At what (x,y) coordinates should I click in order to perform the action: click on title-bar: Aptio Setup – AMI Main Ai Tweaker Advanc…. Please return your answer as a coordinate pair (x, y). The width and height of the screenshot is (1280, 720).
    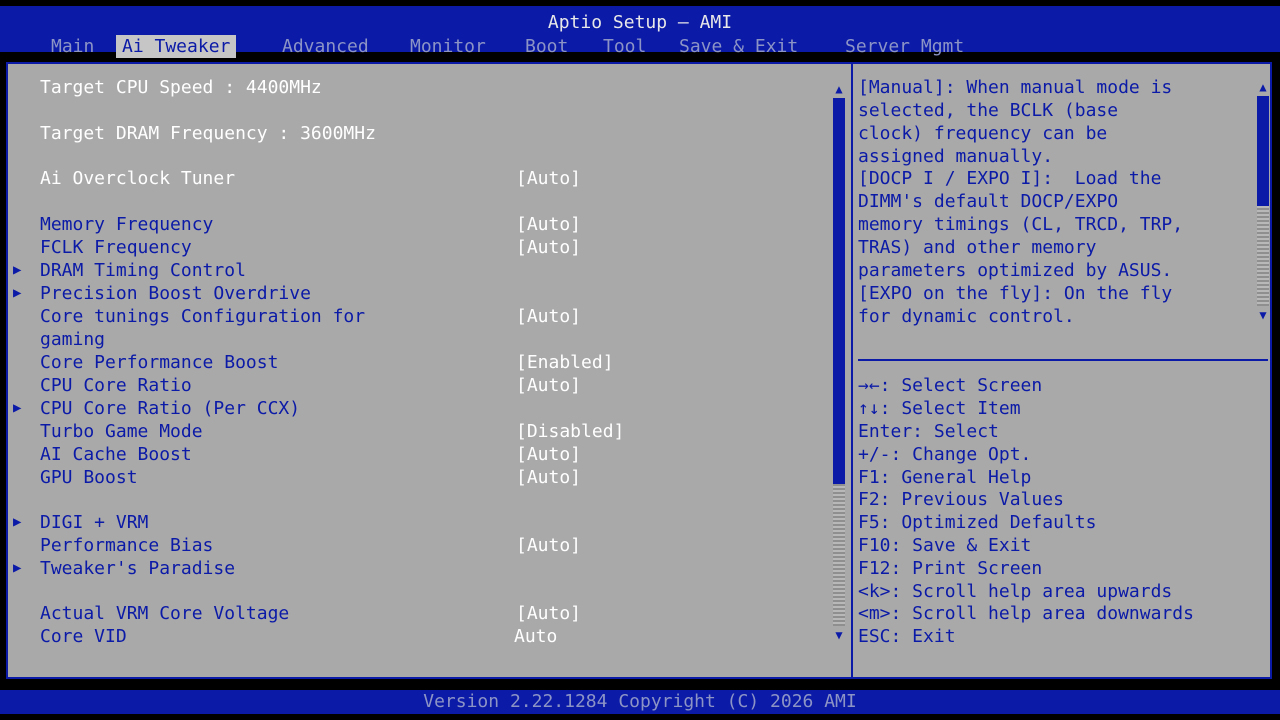
    Looking at the image, I should click on (640, 32).